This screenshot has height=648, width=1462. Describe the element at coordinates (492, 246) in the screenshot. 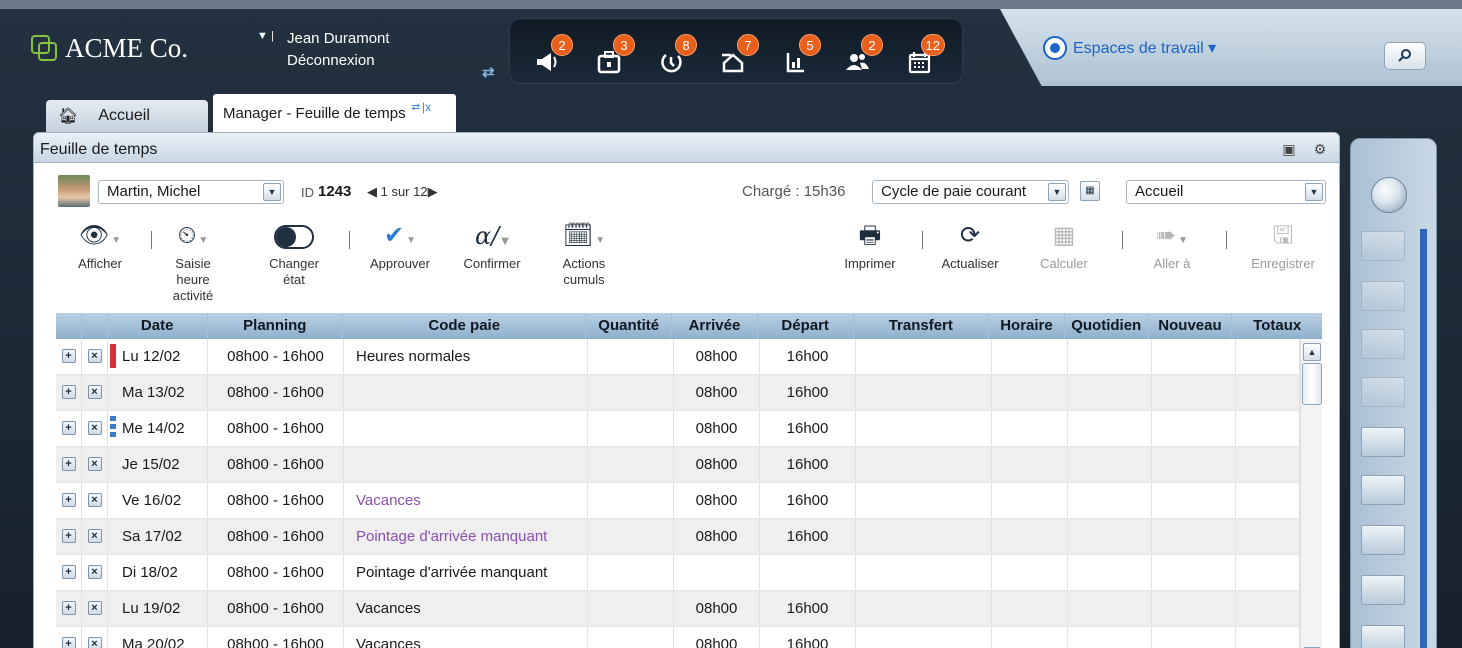

I see `toolbar-confirm-button: ɑ/▼ Confirmer` at that location.